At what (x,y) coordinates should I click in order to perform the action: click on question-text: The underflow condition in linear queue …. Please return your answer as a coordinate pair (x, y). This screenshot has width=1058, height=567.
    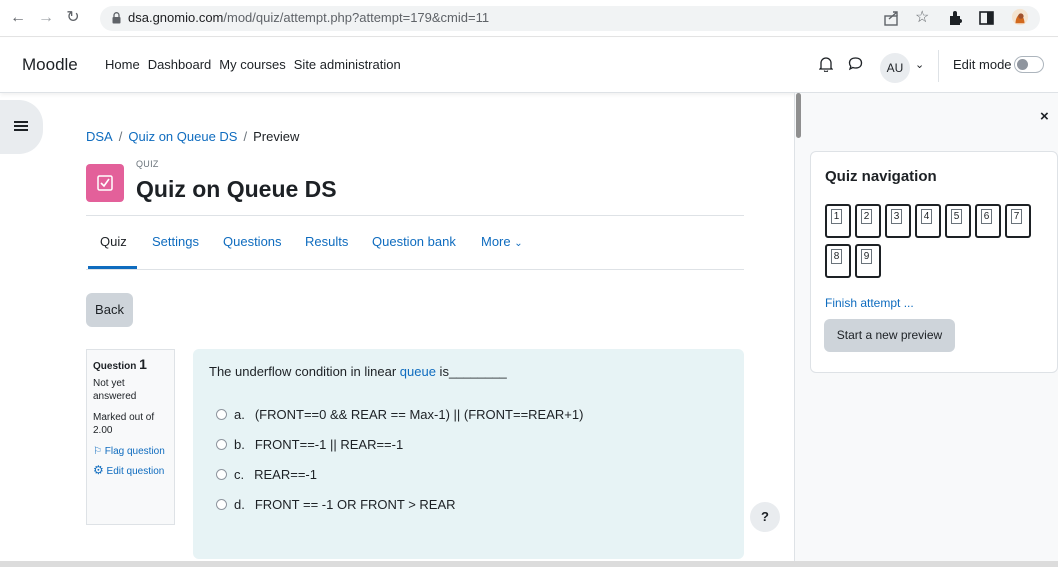
    Looking at the image, I should click on (358, 371).